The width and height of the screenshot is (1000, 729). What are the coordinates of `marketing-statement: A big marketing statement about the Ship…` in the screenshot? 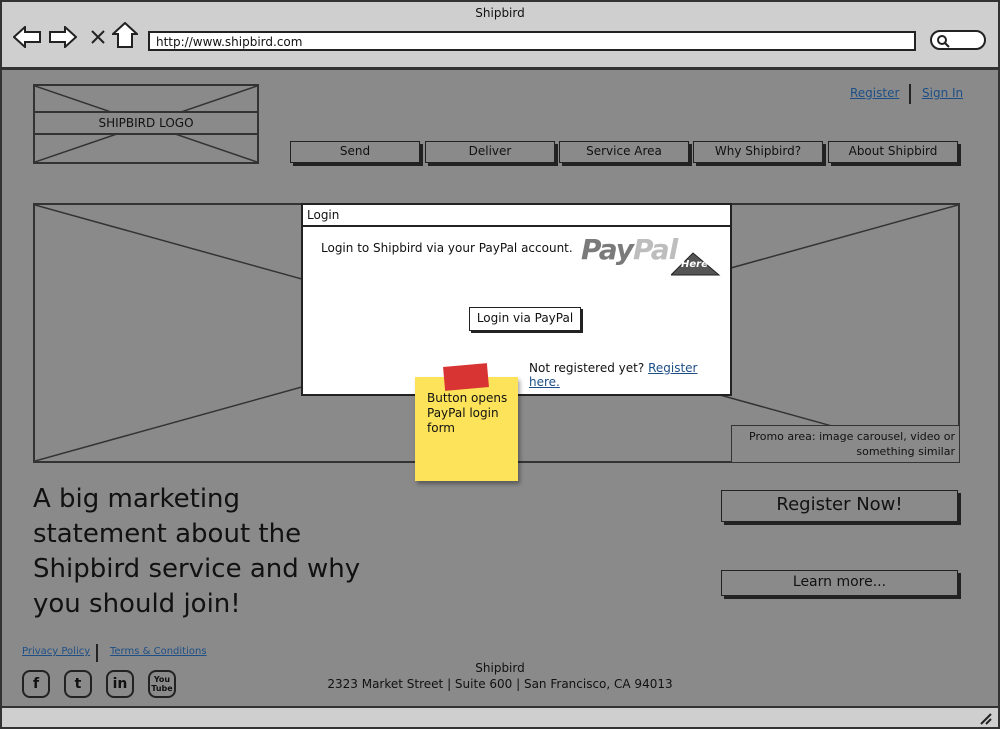 It's located at (197, 551).